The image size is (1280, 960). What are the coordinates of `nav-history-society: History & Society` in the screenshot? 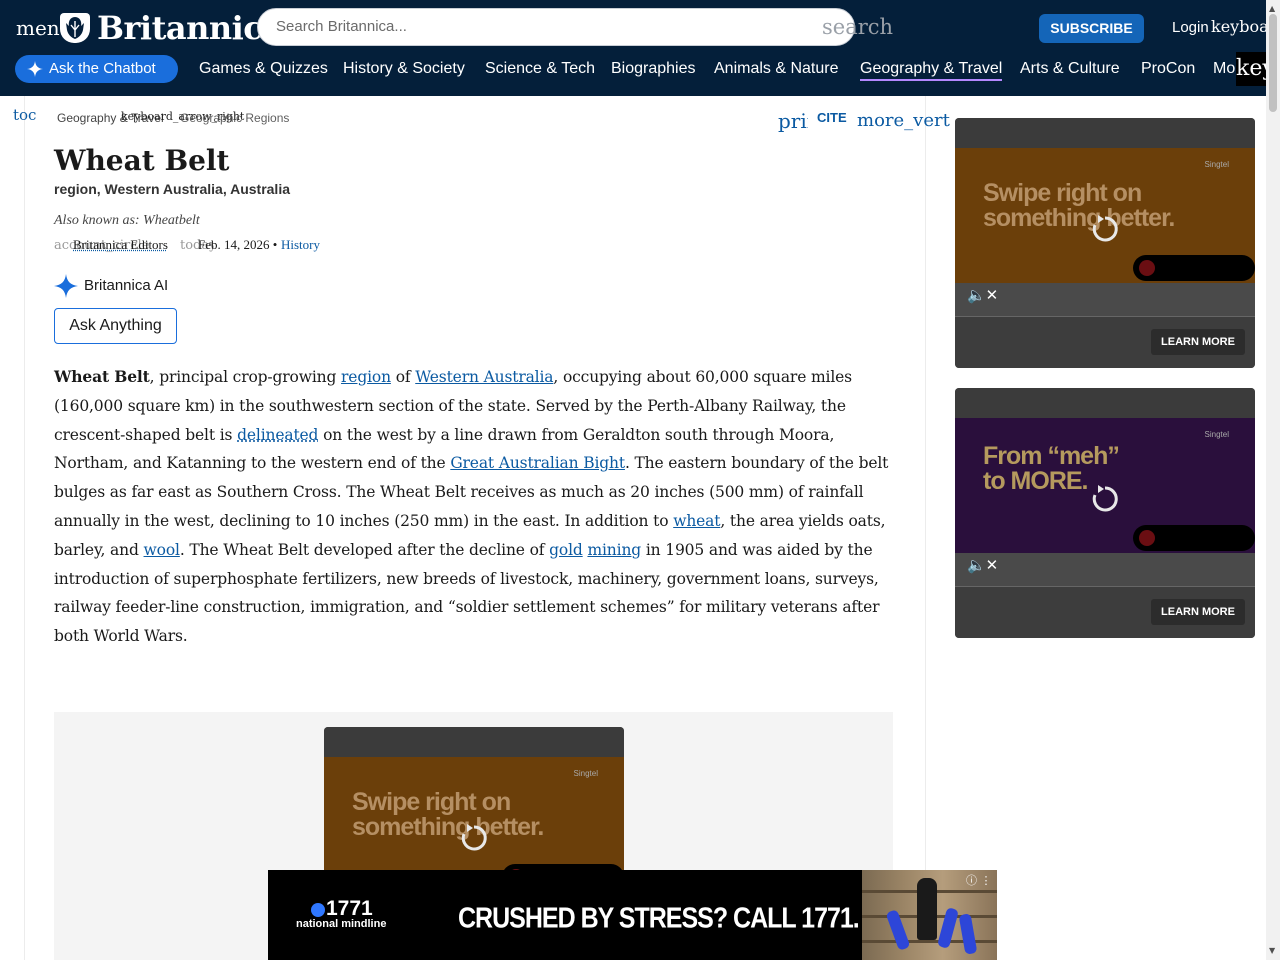 It's located at (404, 69).